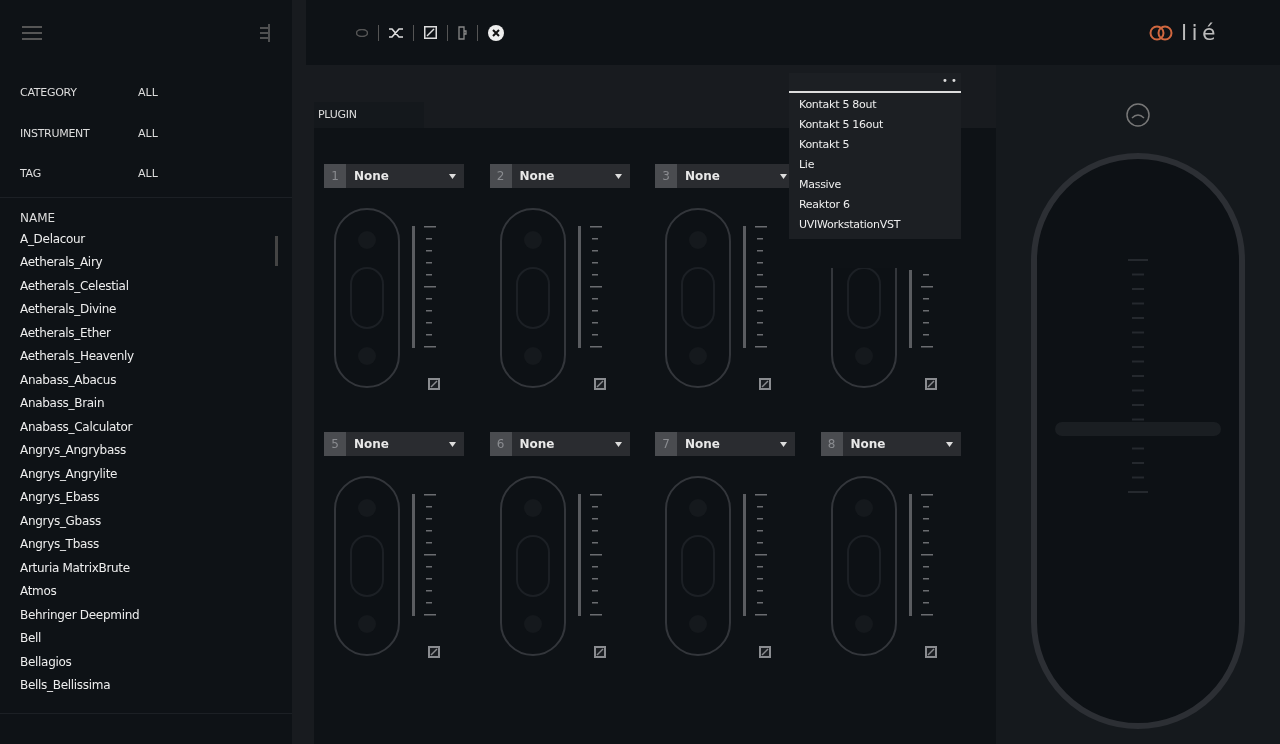 Image resolution: width=1280 pixels, height=744 pixels. Describe the element at coordinates (146, 286) in the screenshot. I see `list-item: Aetherals_Celestial` at that location.